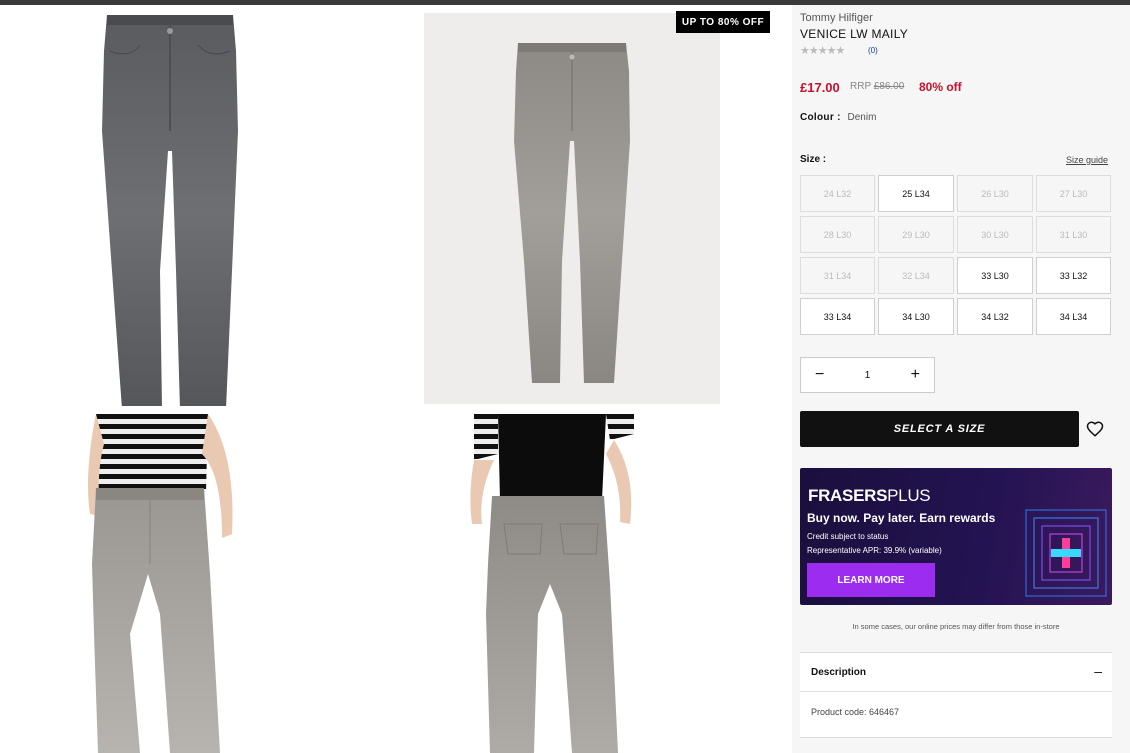 Image resolution: width=1130 pixels, height=753 pixels. What do you see at coordinates (855, 712) in the screenshot?
I see `product-code: Product code: 646467` at bounding box center [855, 712].